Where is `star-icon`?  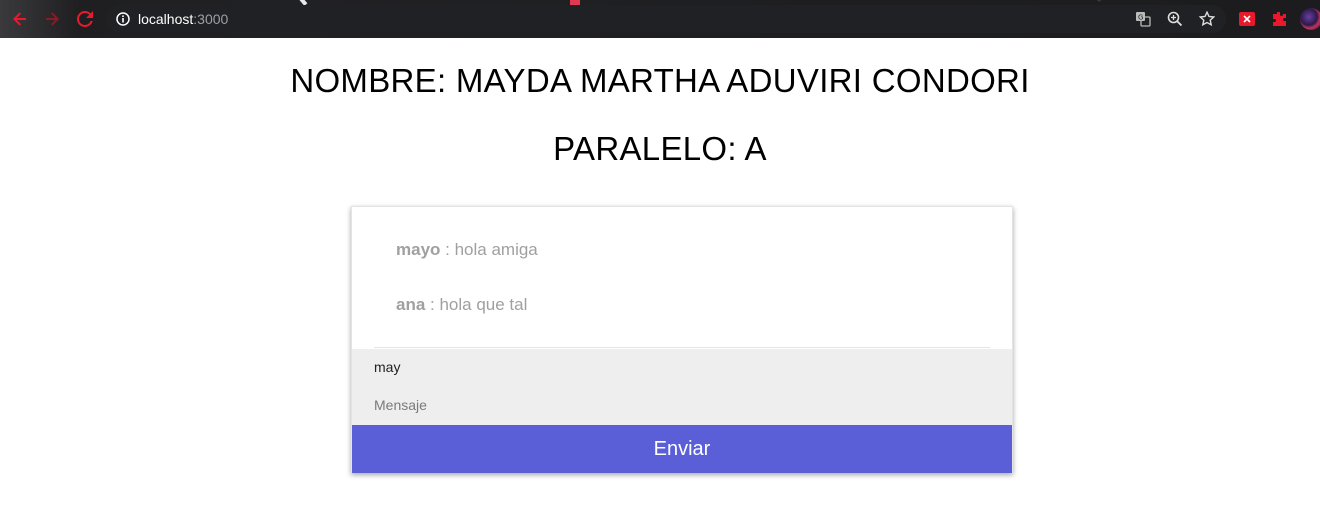 star-icon is located at coordinates (1207, 19).